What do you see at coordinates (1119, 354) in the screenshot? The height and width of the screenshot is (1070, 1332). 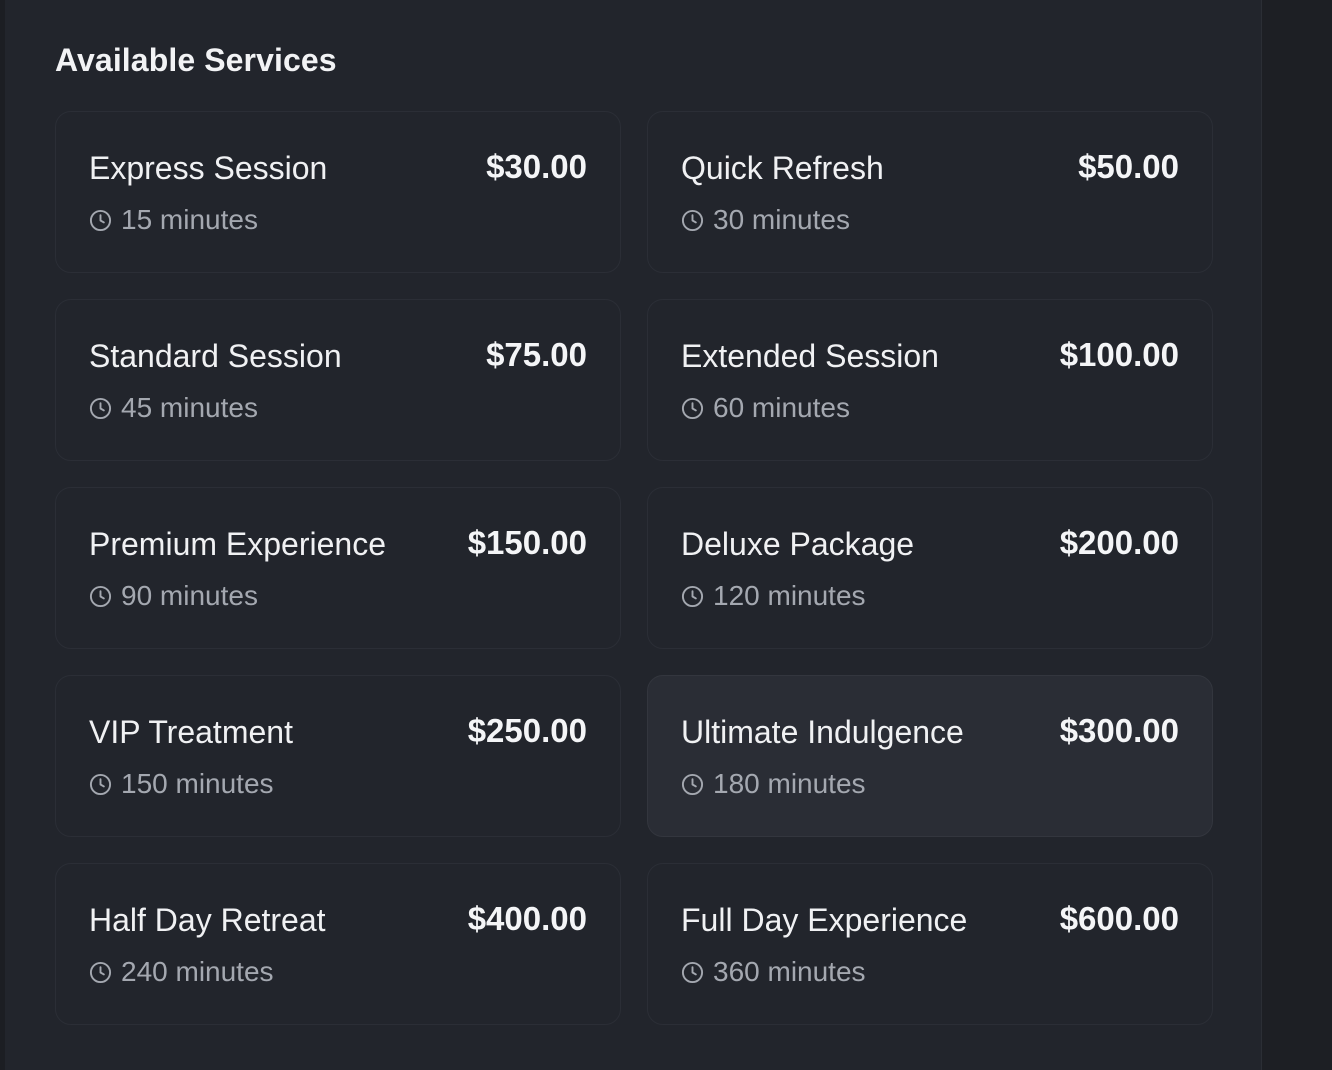 I see `service-price: $100.00` at bounding box center [1119, 354].